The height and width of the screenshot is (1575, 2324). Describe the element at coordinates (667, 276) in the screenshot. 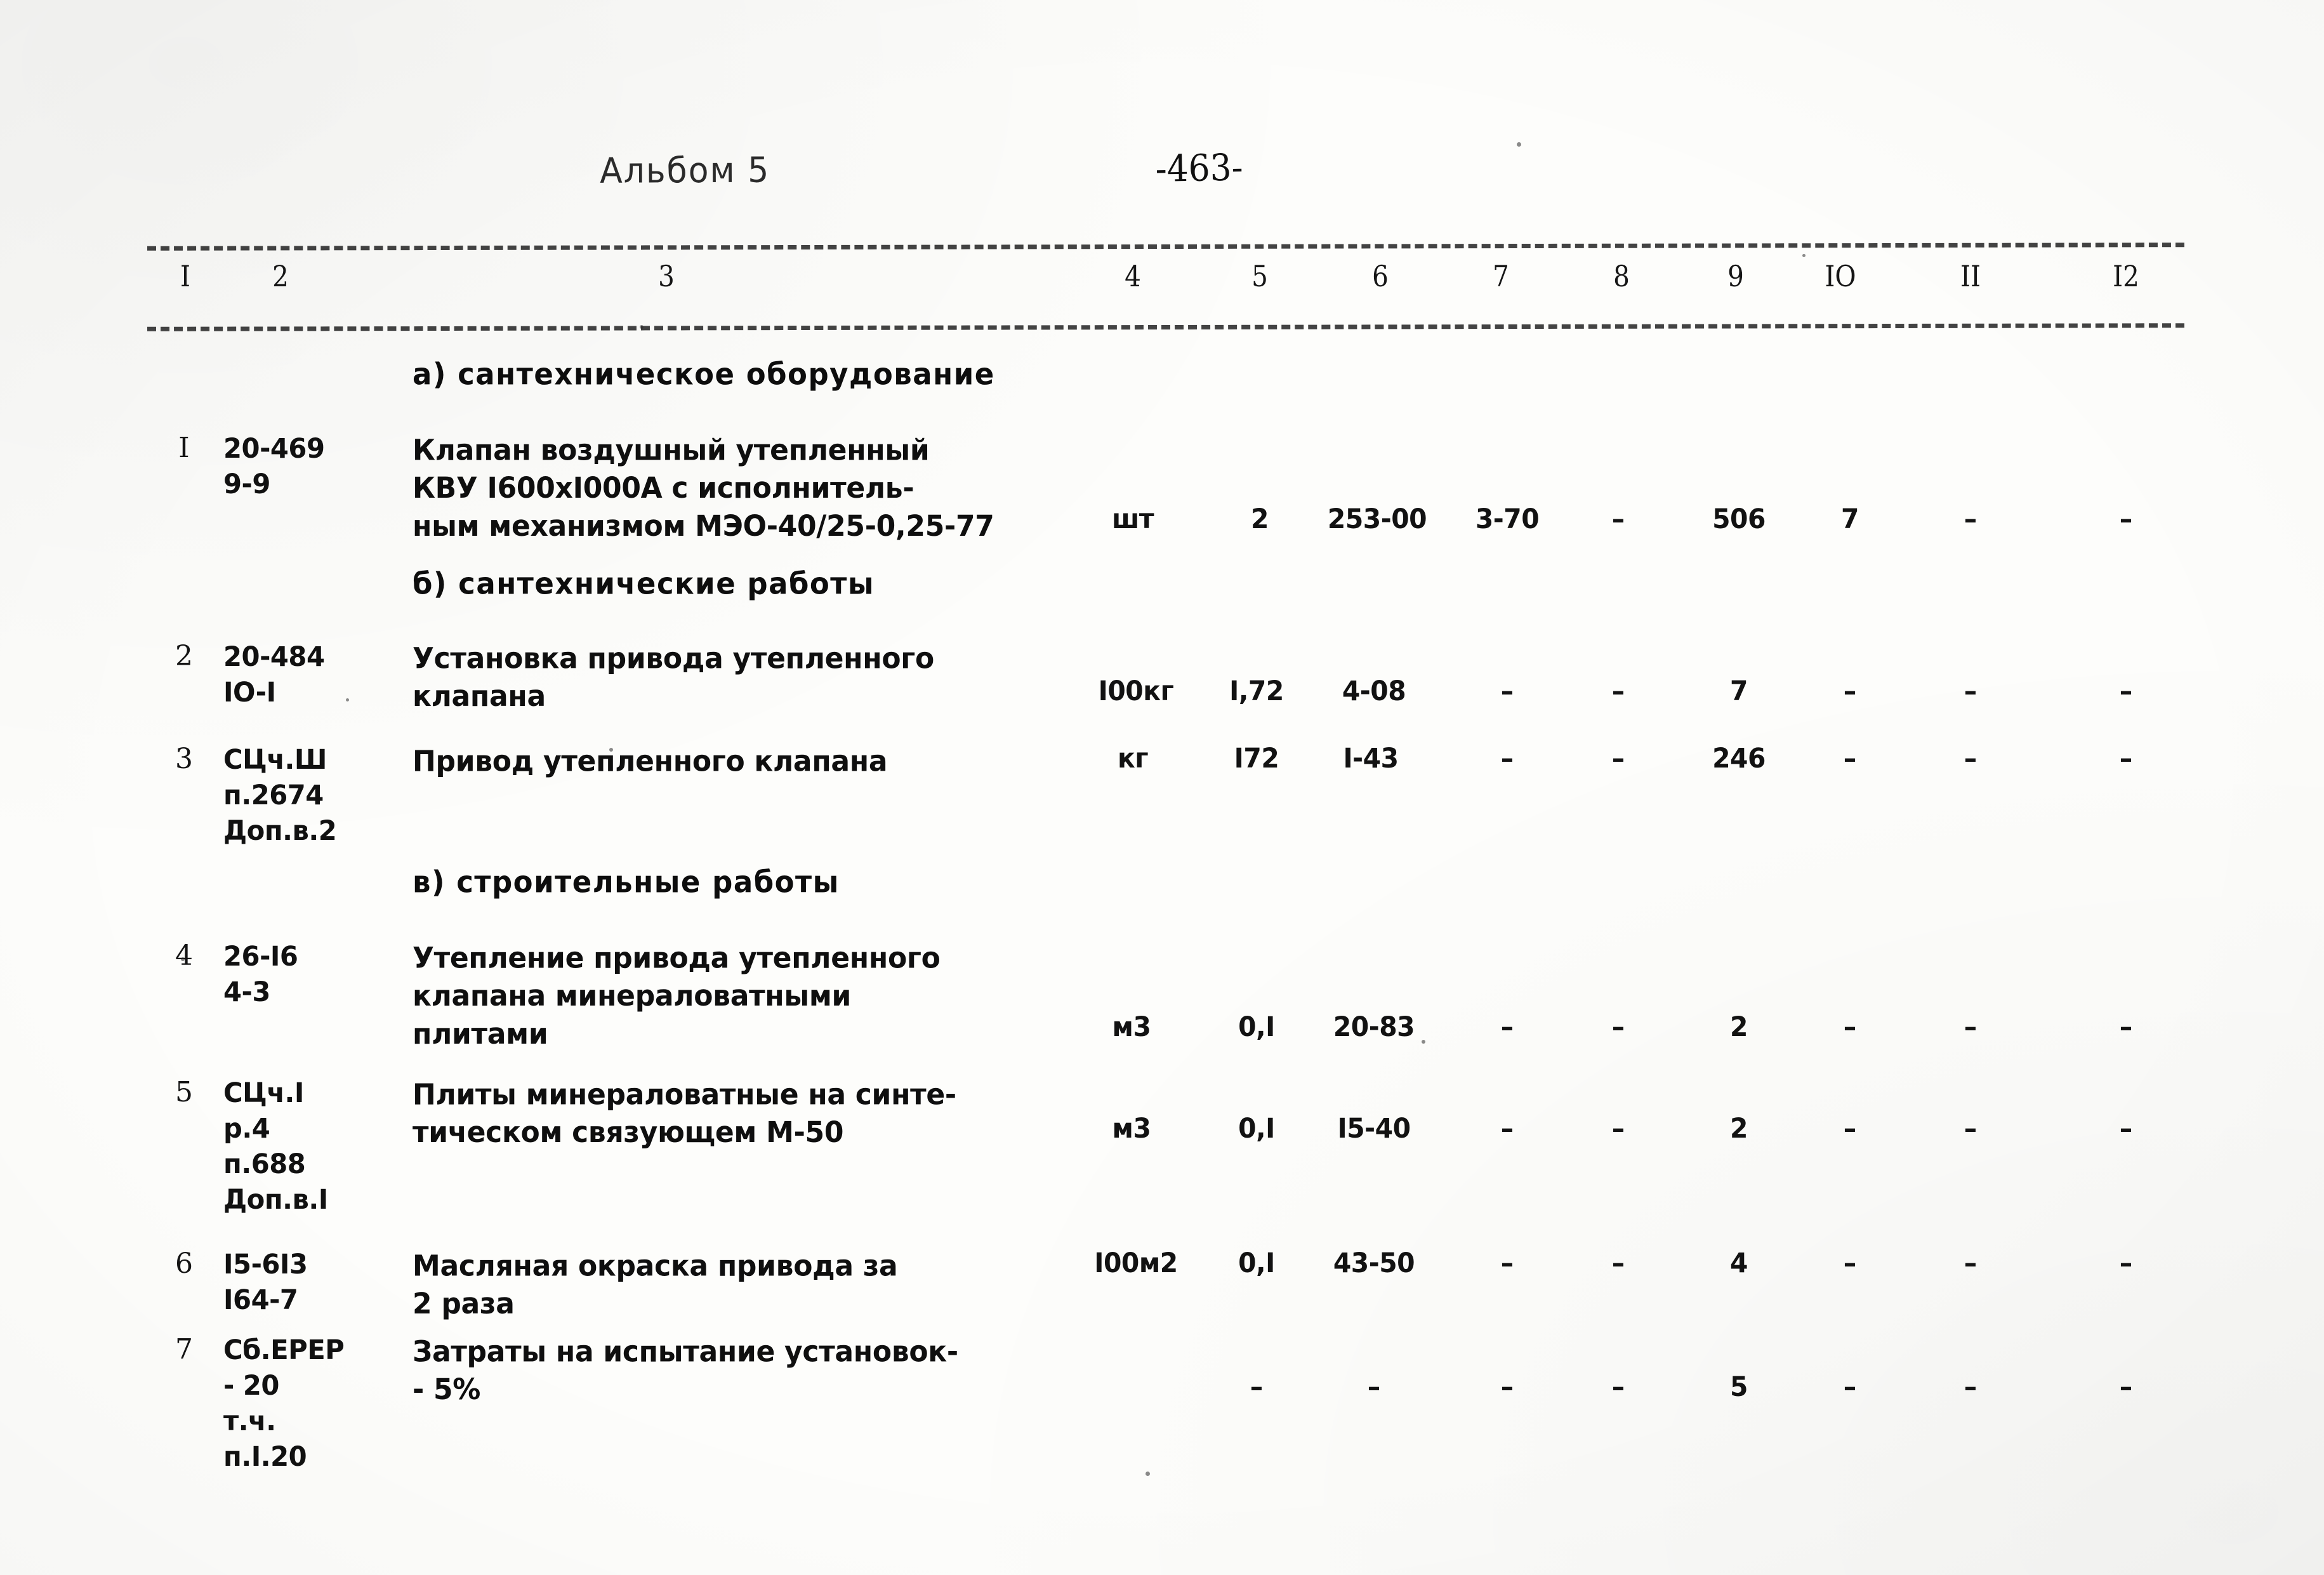

I see `column-header-3: 3` at that location.